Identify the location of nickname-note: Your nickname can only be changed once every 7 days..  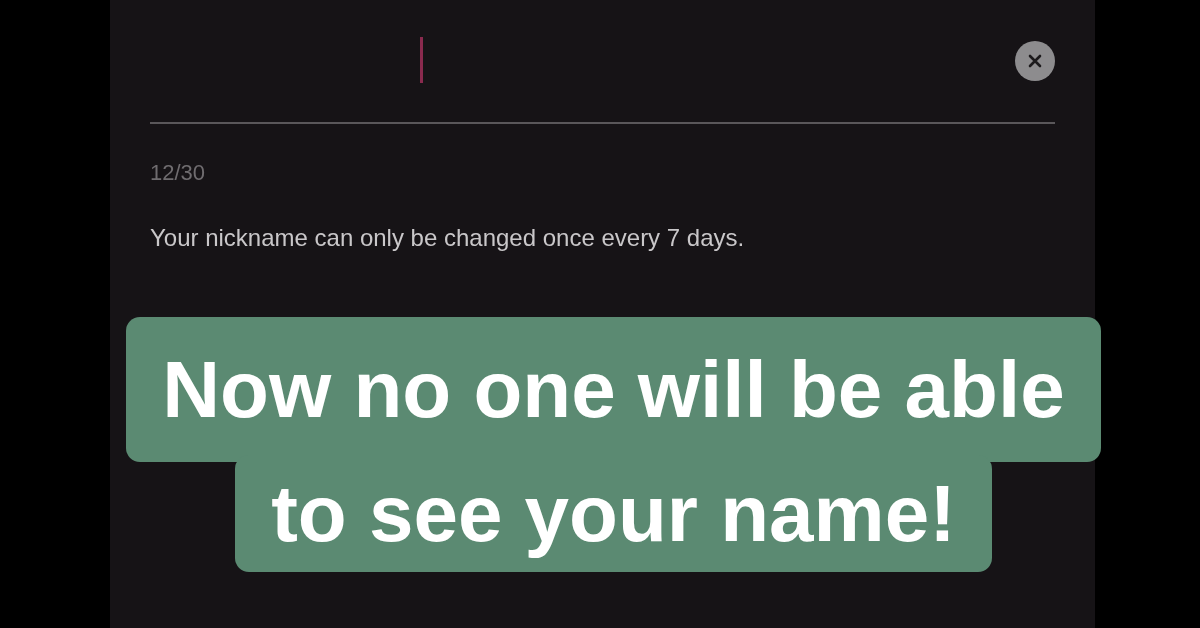
(448, 238).